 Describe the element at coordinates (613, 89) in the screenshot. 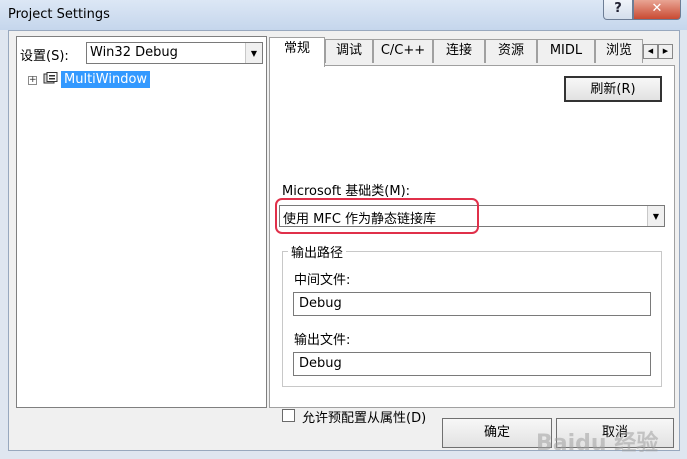

I see `refresh-button: 刷新(R)` at that location.